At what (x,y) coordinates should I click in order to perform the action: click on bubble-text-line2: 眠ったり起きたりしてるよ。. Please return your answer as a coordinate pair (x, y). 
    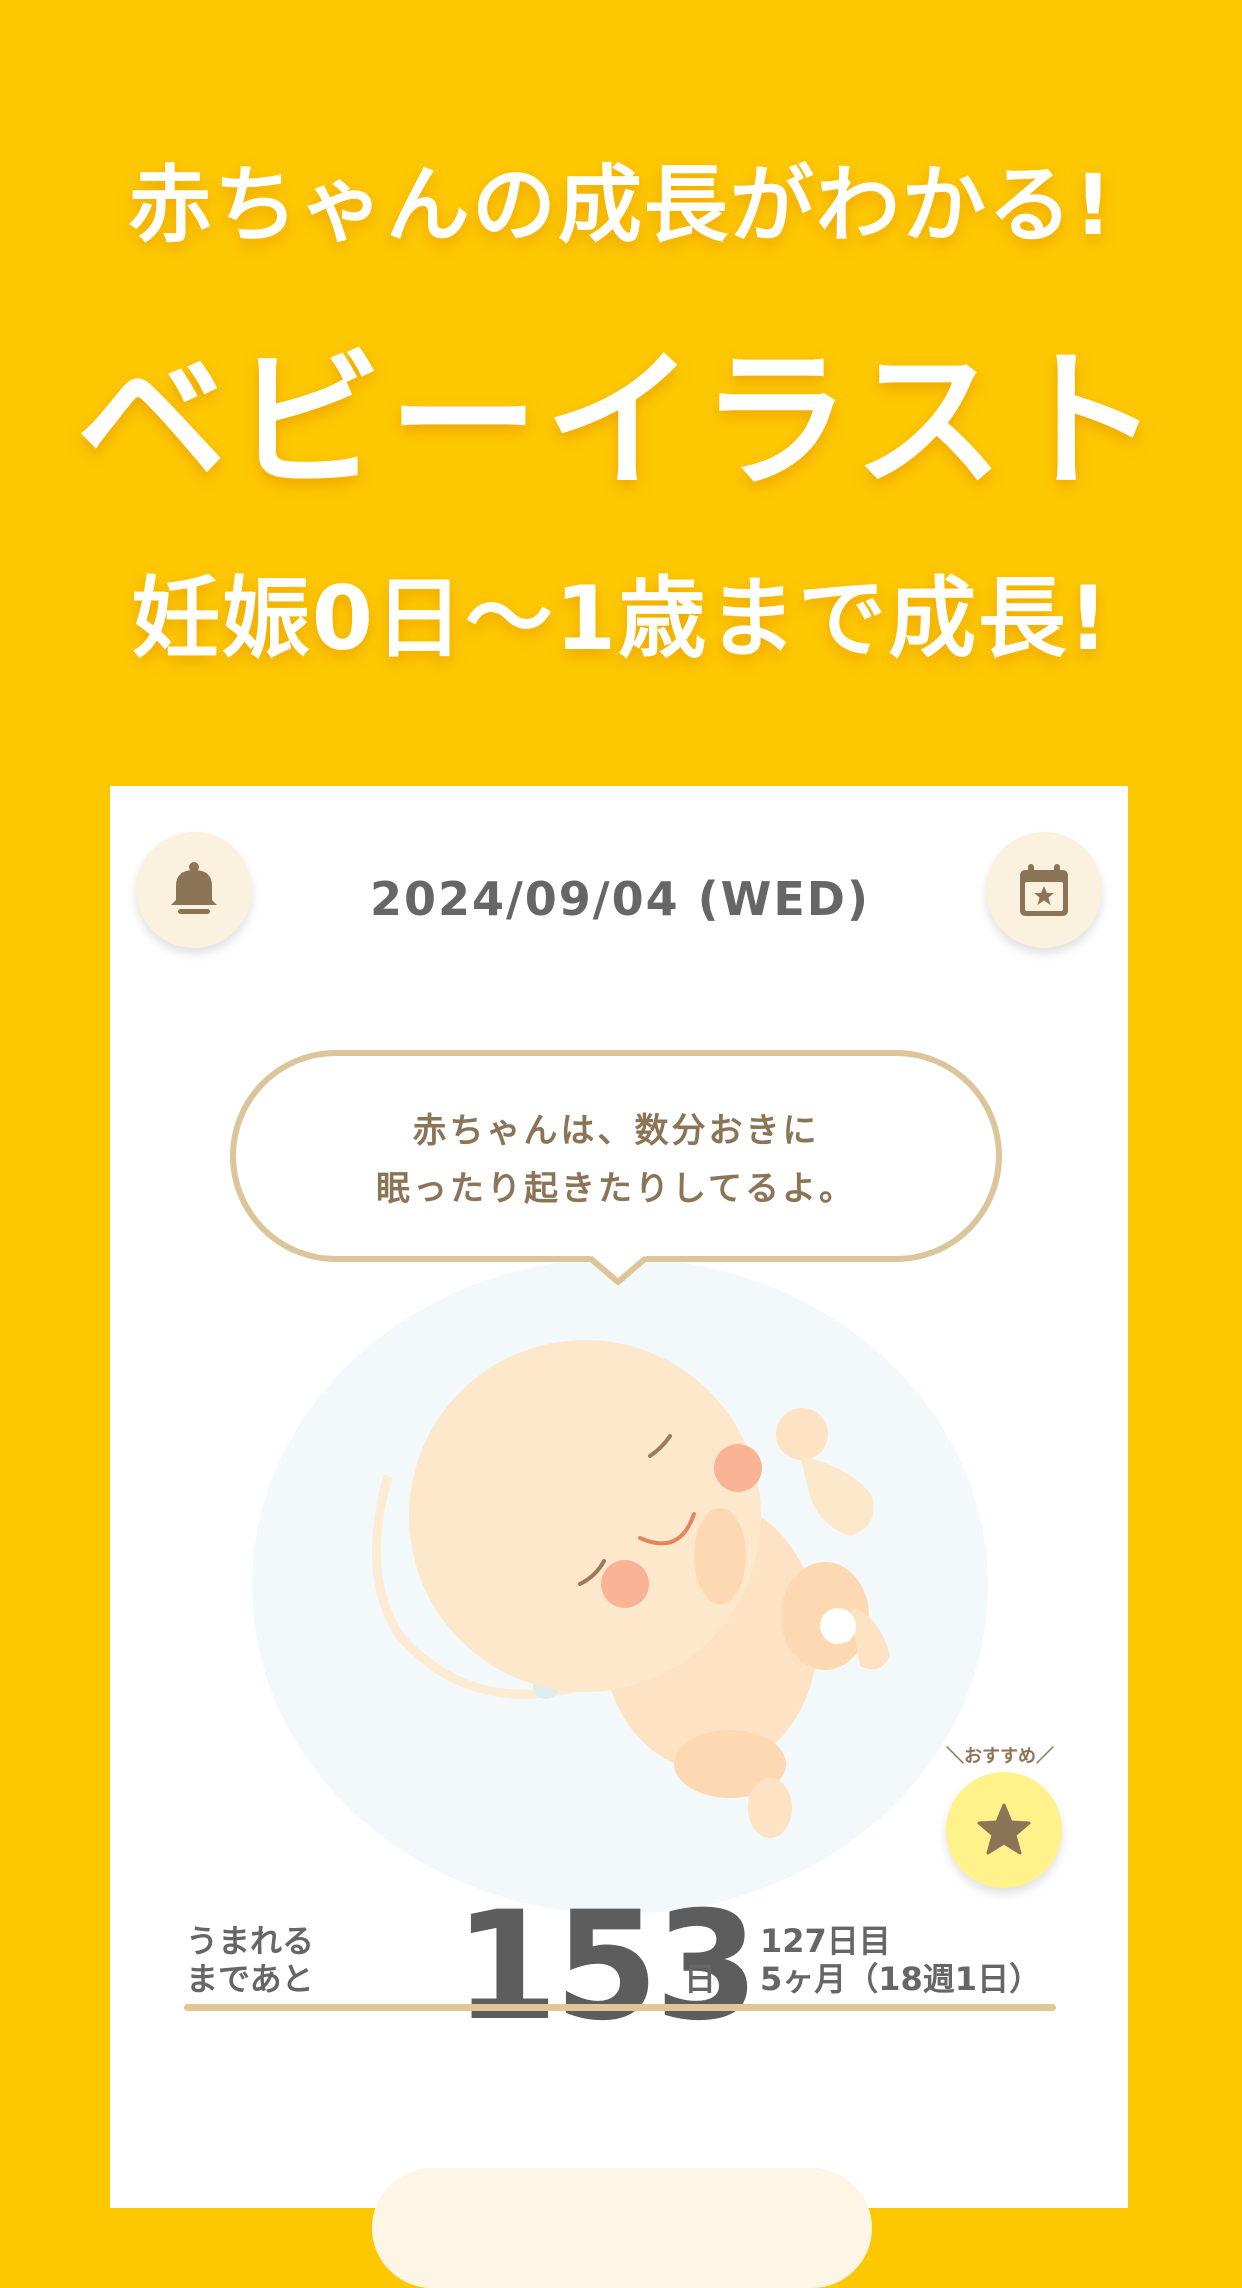
    Looking at the image, I should click on (616, 1189).